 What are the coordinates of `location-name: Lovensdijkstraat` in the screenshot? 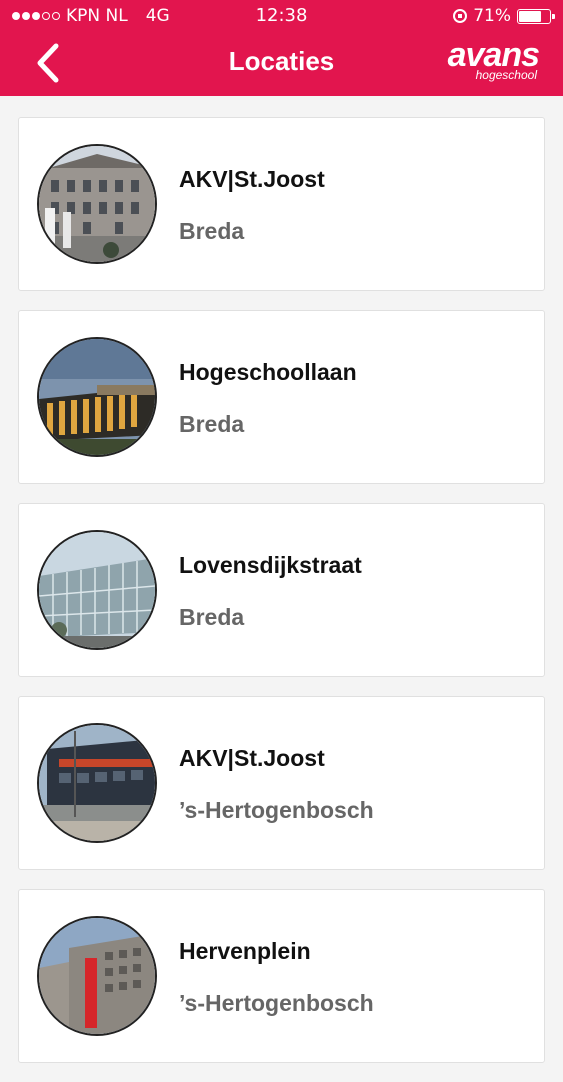 It's located at (270, 565).